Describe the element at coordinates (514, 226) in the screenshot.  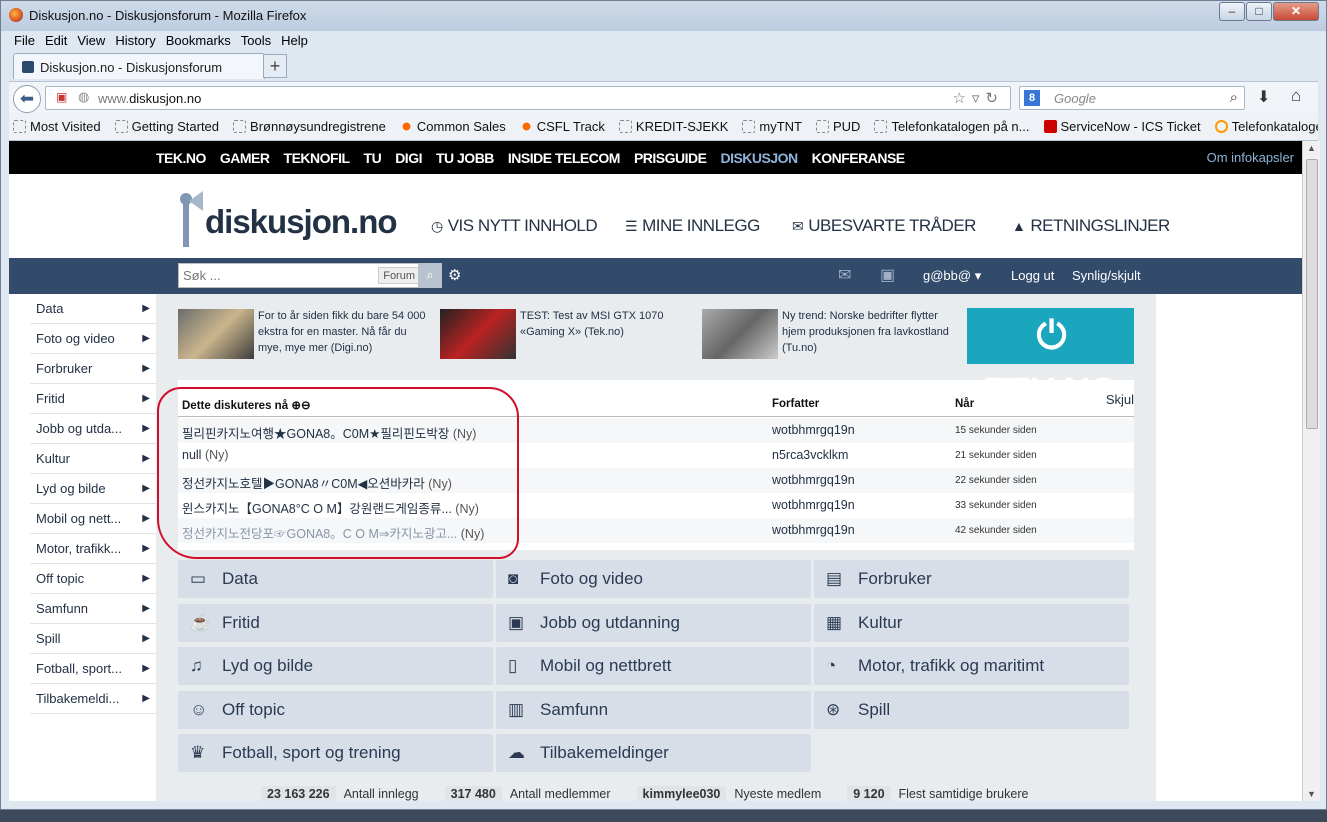
I see `new-content-link: ◷ VIS NYTT INNHOLD` at that location.